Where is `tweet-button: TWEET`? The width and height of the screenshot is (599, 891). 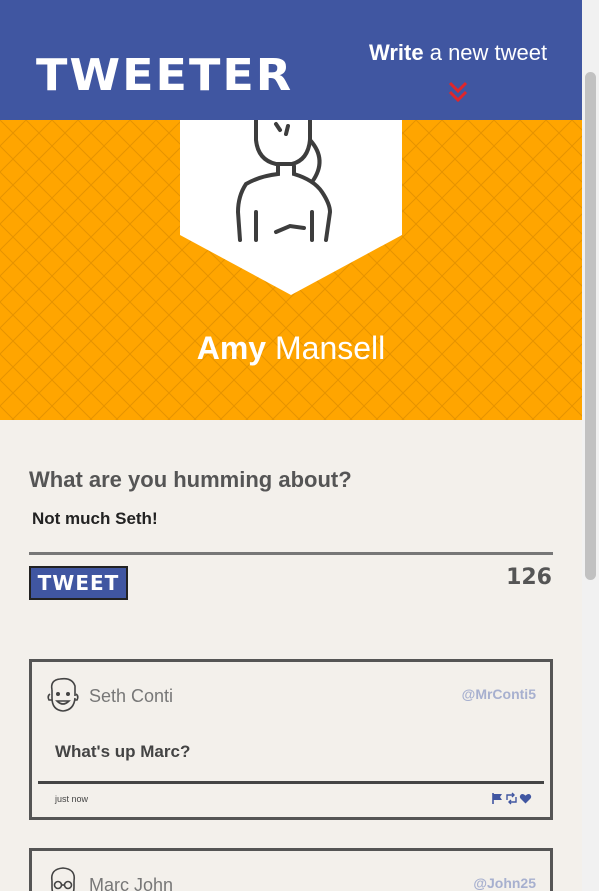
tweet-button: TWEET is located at coordinates (78, 583).